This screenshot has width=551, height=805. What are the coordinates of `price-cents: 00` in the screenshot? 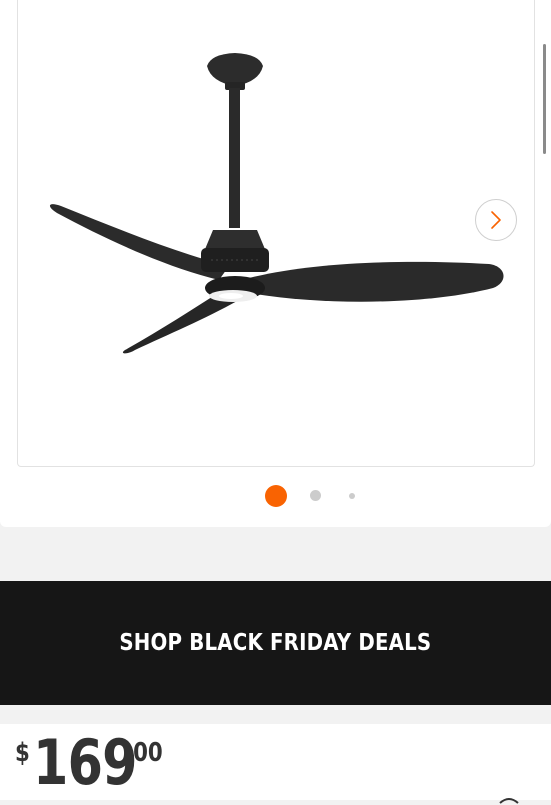 It's located at (148, 753).